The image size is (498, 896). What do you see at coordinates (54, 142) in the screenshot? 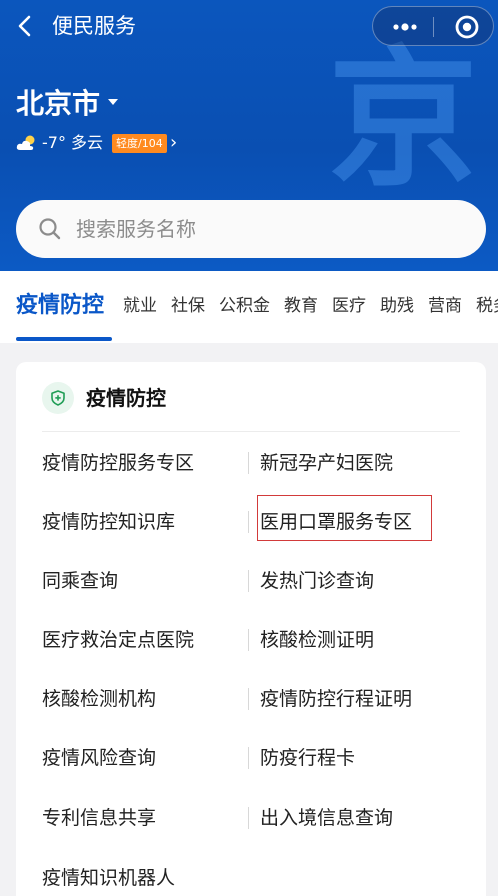
I see `temperature: -7°` at bounding box center [54, 142].